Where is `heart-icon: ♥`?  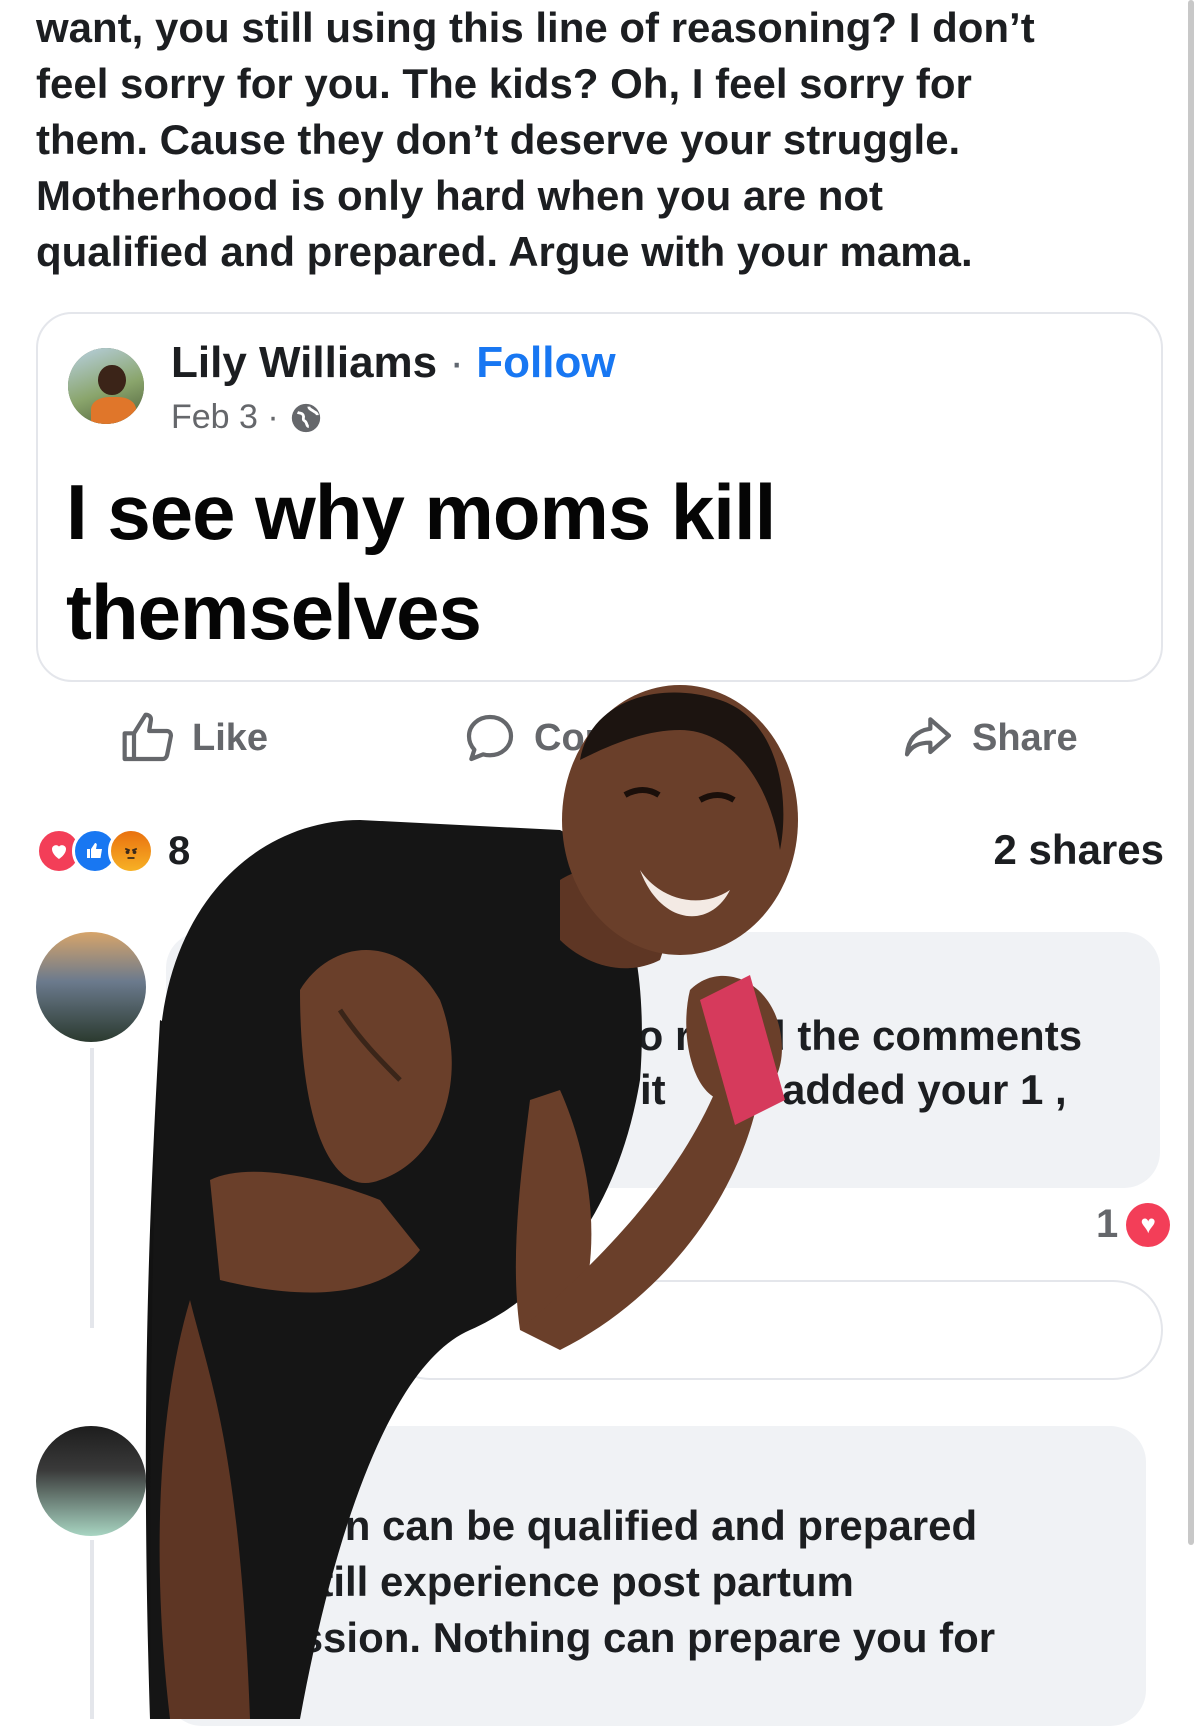 heart-icon: ♥ is located at coordinates (1148, 1224).